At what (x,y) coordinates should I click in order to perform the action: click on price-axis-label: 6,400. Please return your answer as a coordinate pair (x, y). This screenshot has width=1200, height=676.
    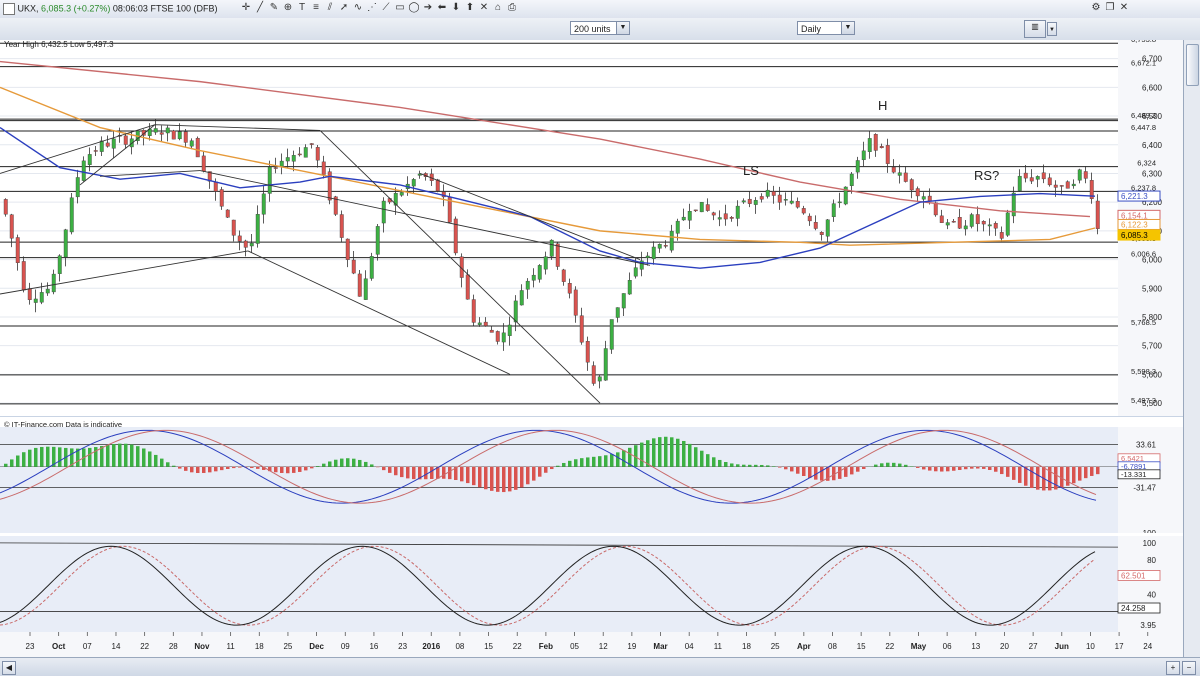
    Looking at the image, I should click on (1152, 145).